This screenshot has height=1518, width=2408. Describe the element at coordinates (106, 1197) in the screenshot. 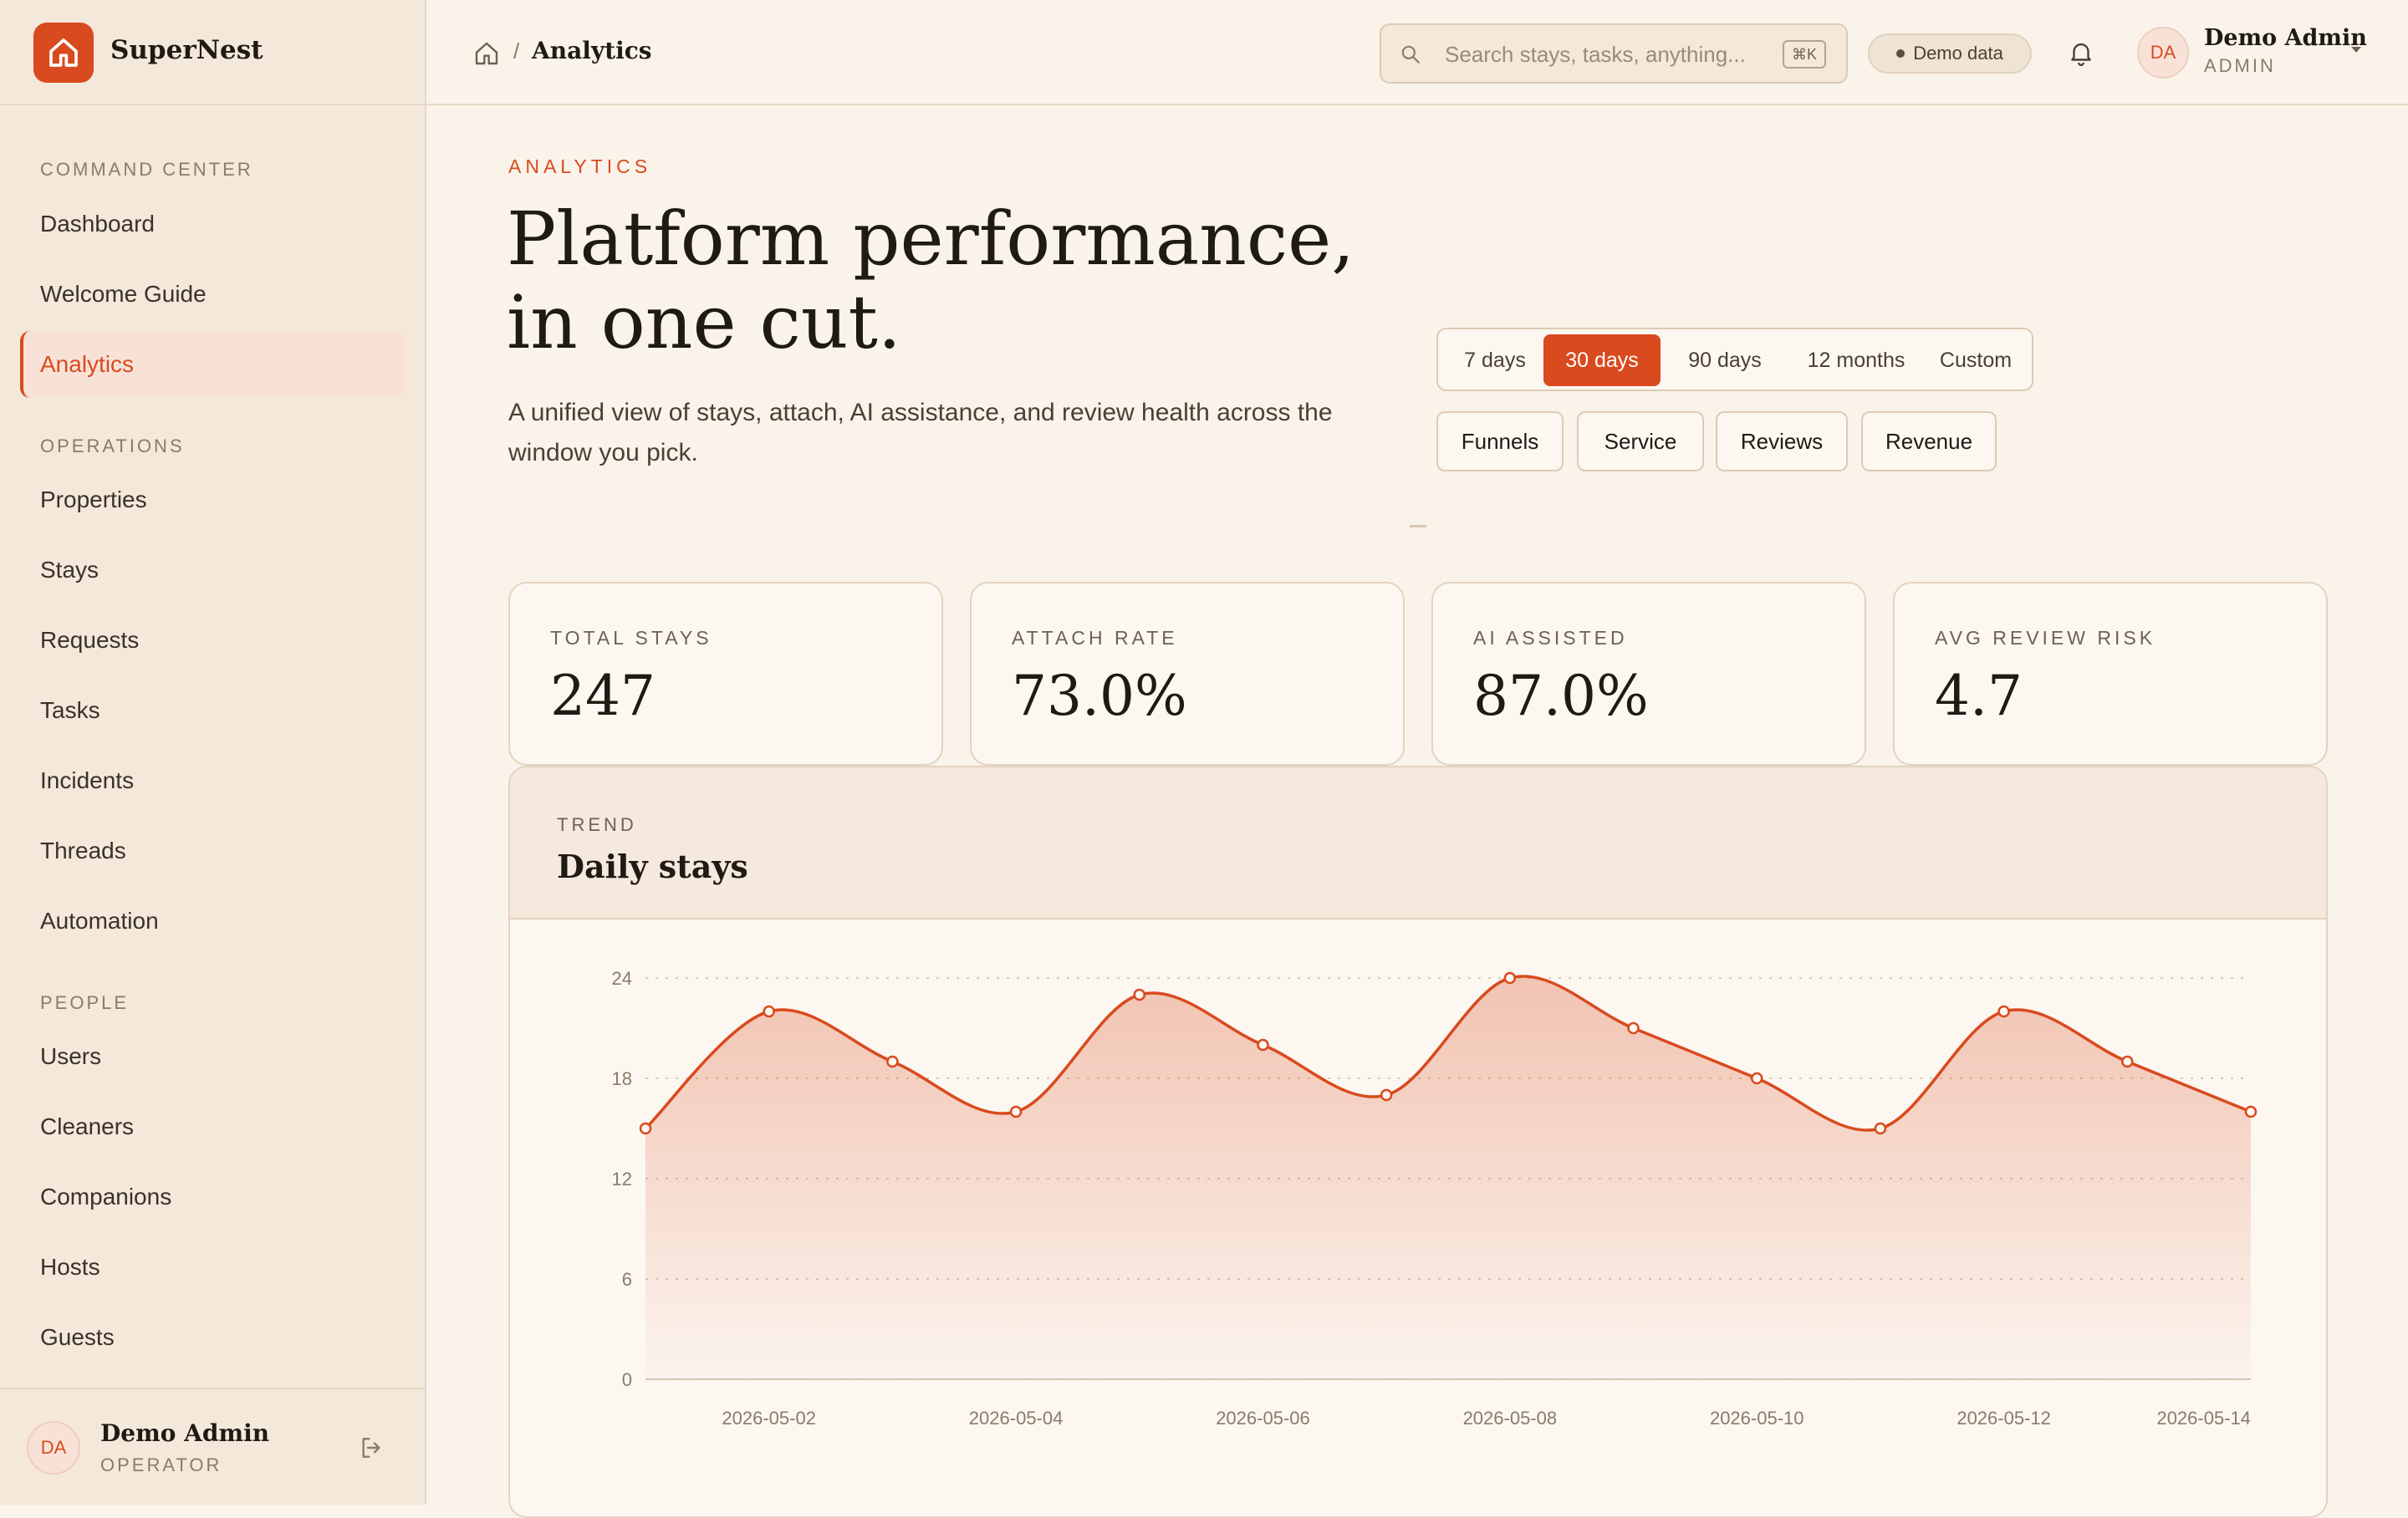

I see `sidebar-item-label: Companions` at that location.